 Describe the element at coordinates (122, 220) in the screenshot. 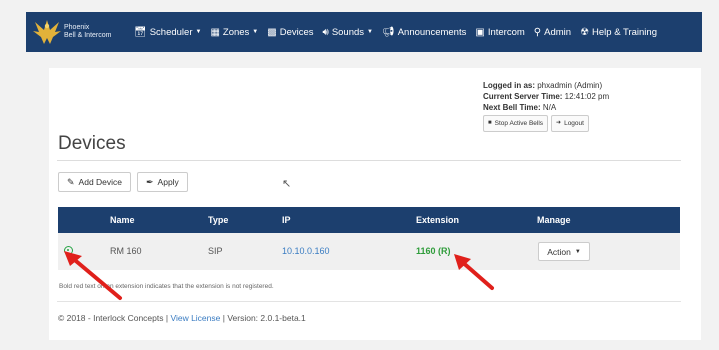

I see `column-header-name: Name` at that location.